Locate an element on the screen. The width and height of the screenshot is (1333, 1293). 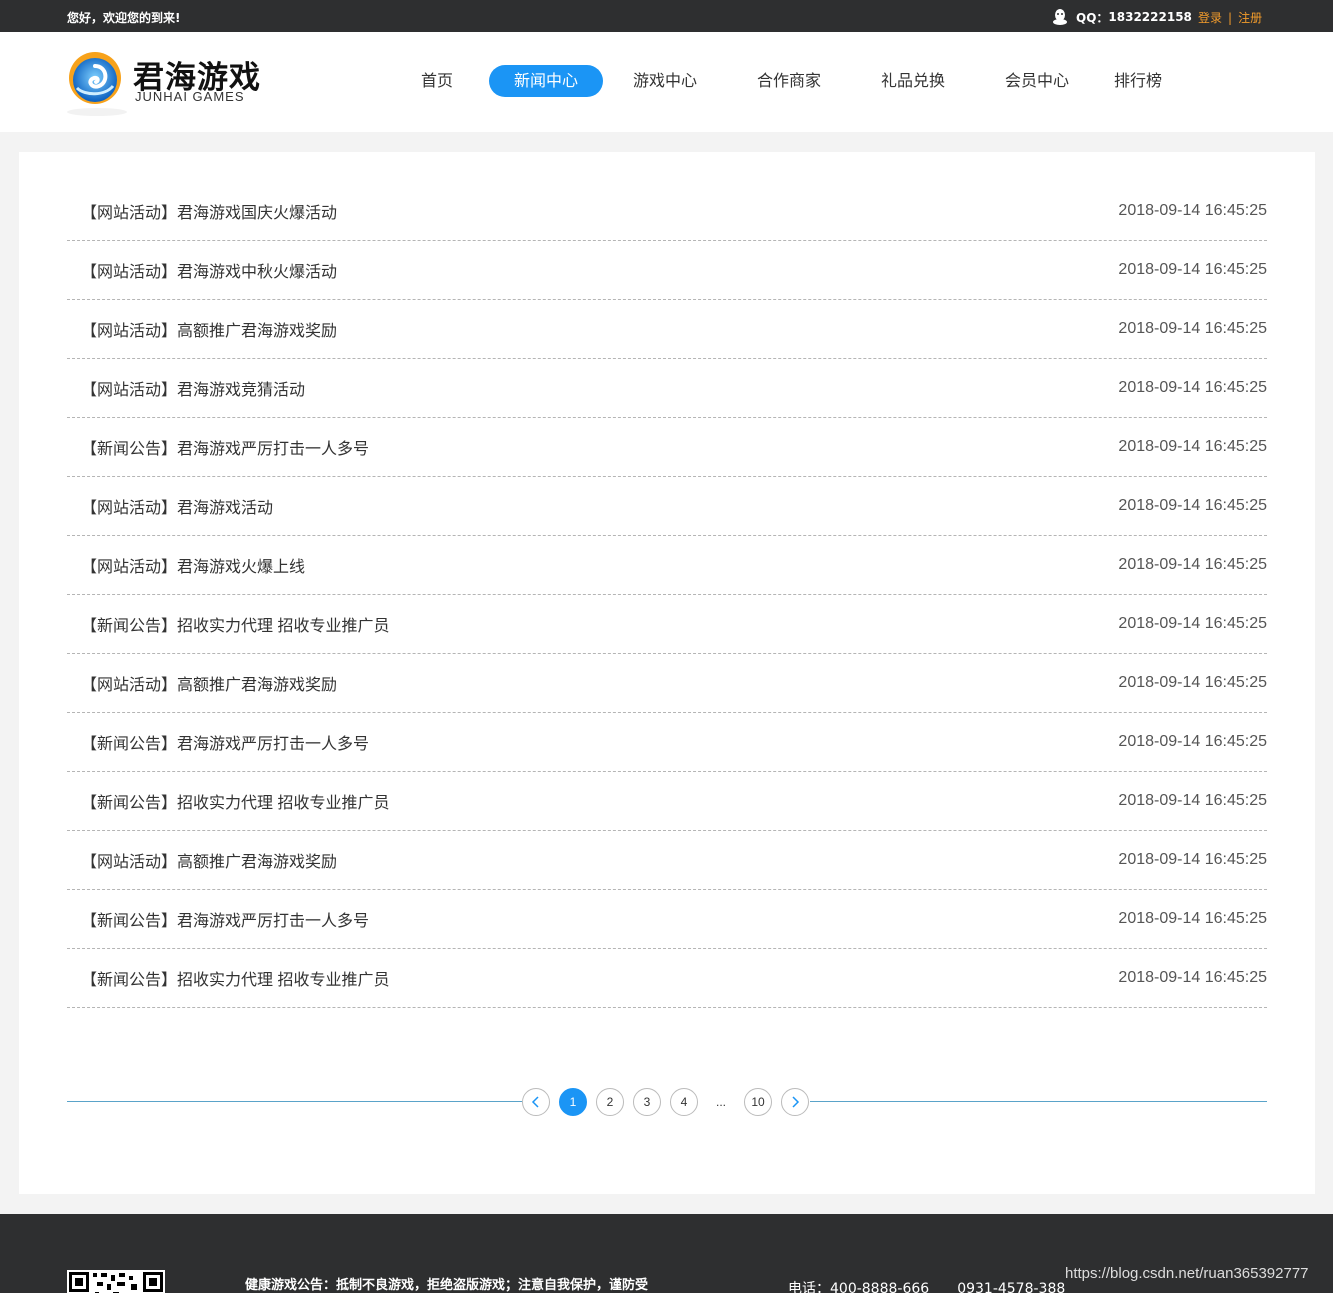
qq-label: QQ： is located at coordinates (1092, 17).